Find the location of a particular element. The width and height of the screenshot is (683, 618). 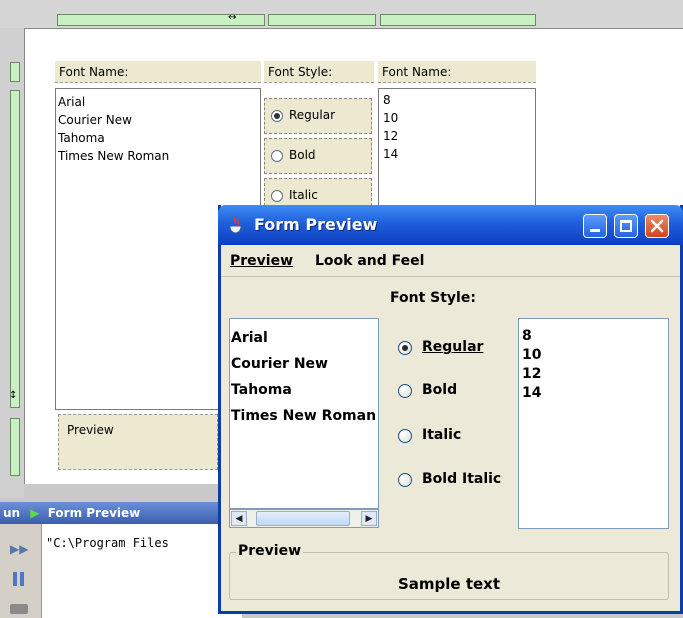

designer-radio-regular: Regular is located at coordinates (318, 116).